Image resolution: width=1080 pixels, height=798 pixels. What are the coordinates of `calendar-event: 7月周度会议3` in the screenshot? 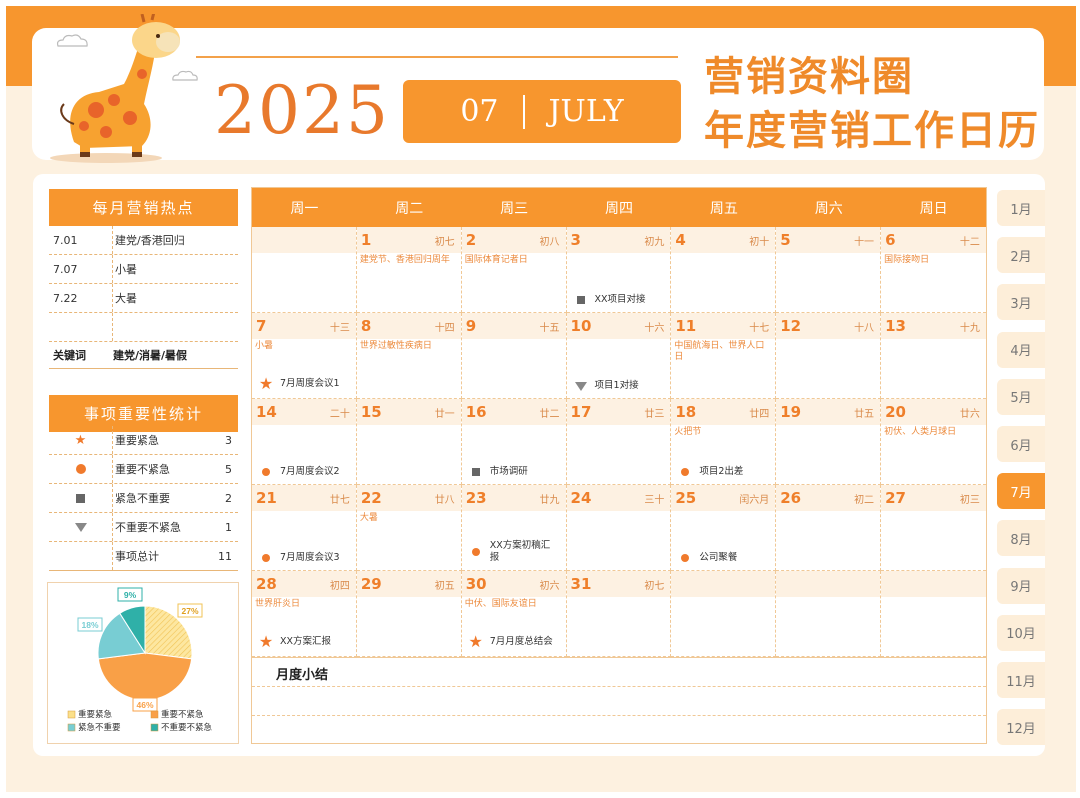 It's located at (299, 558).